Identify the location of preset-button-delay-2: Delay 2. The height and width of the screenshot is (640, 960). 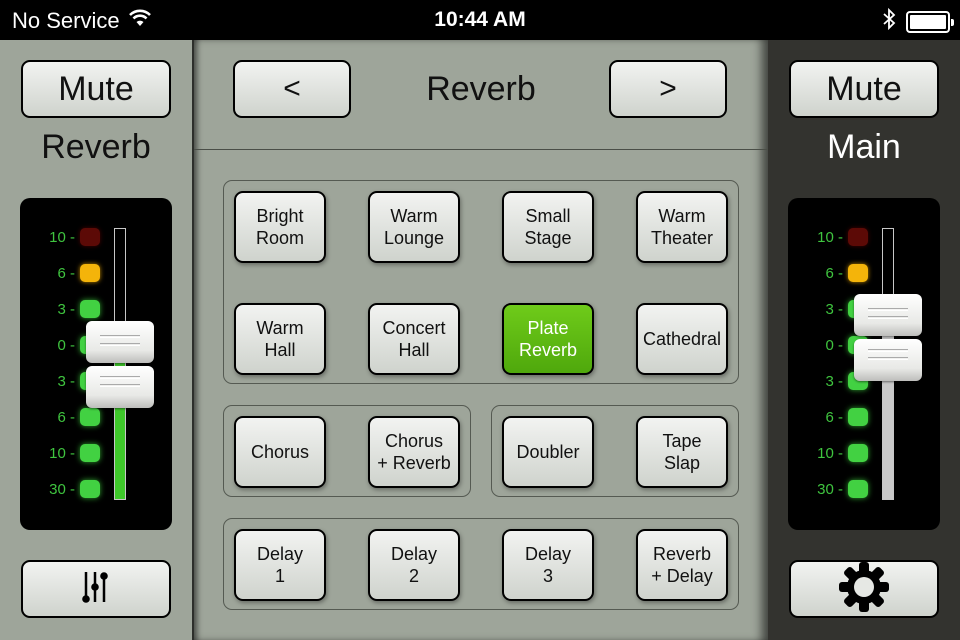
(414, 565).